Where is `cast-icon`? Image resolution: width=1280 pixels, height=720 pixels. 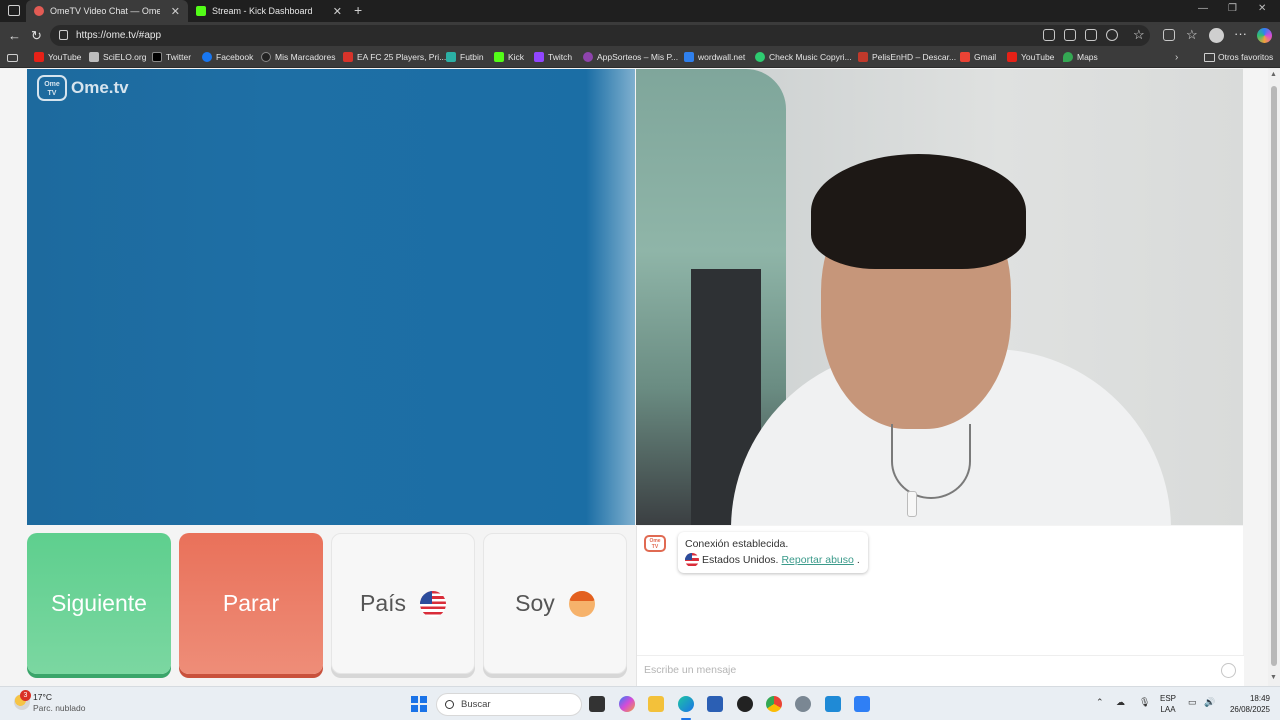 cast-icon is located at coordinates (1049, 35).